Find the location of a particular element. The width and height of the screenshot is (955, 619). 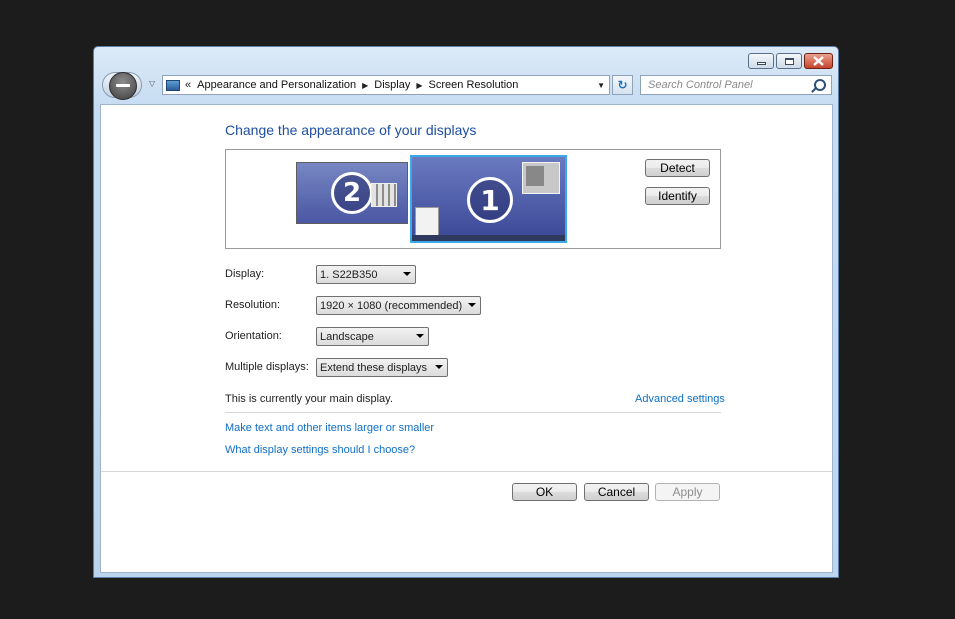

maximize-icon is located at coordinates (789, 61).